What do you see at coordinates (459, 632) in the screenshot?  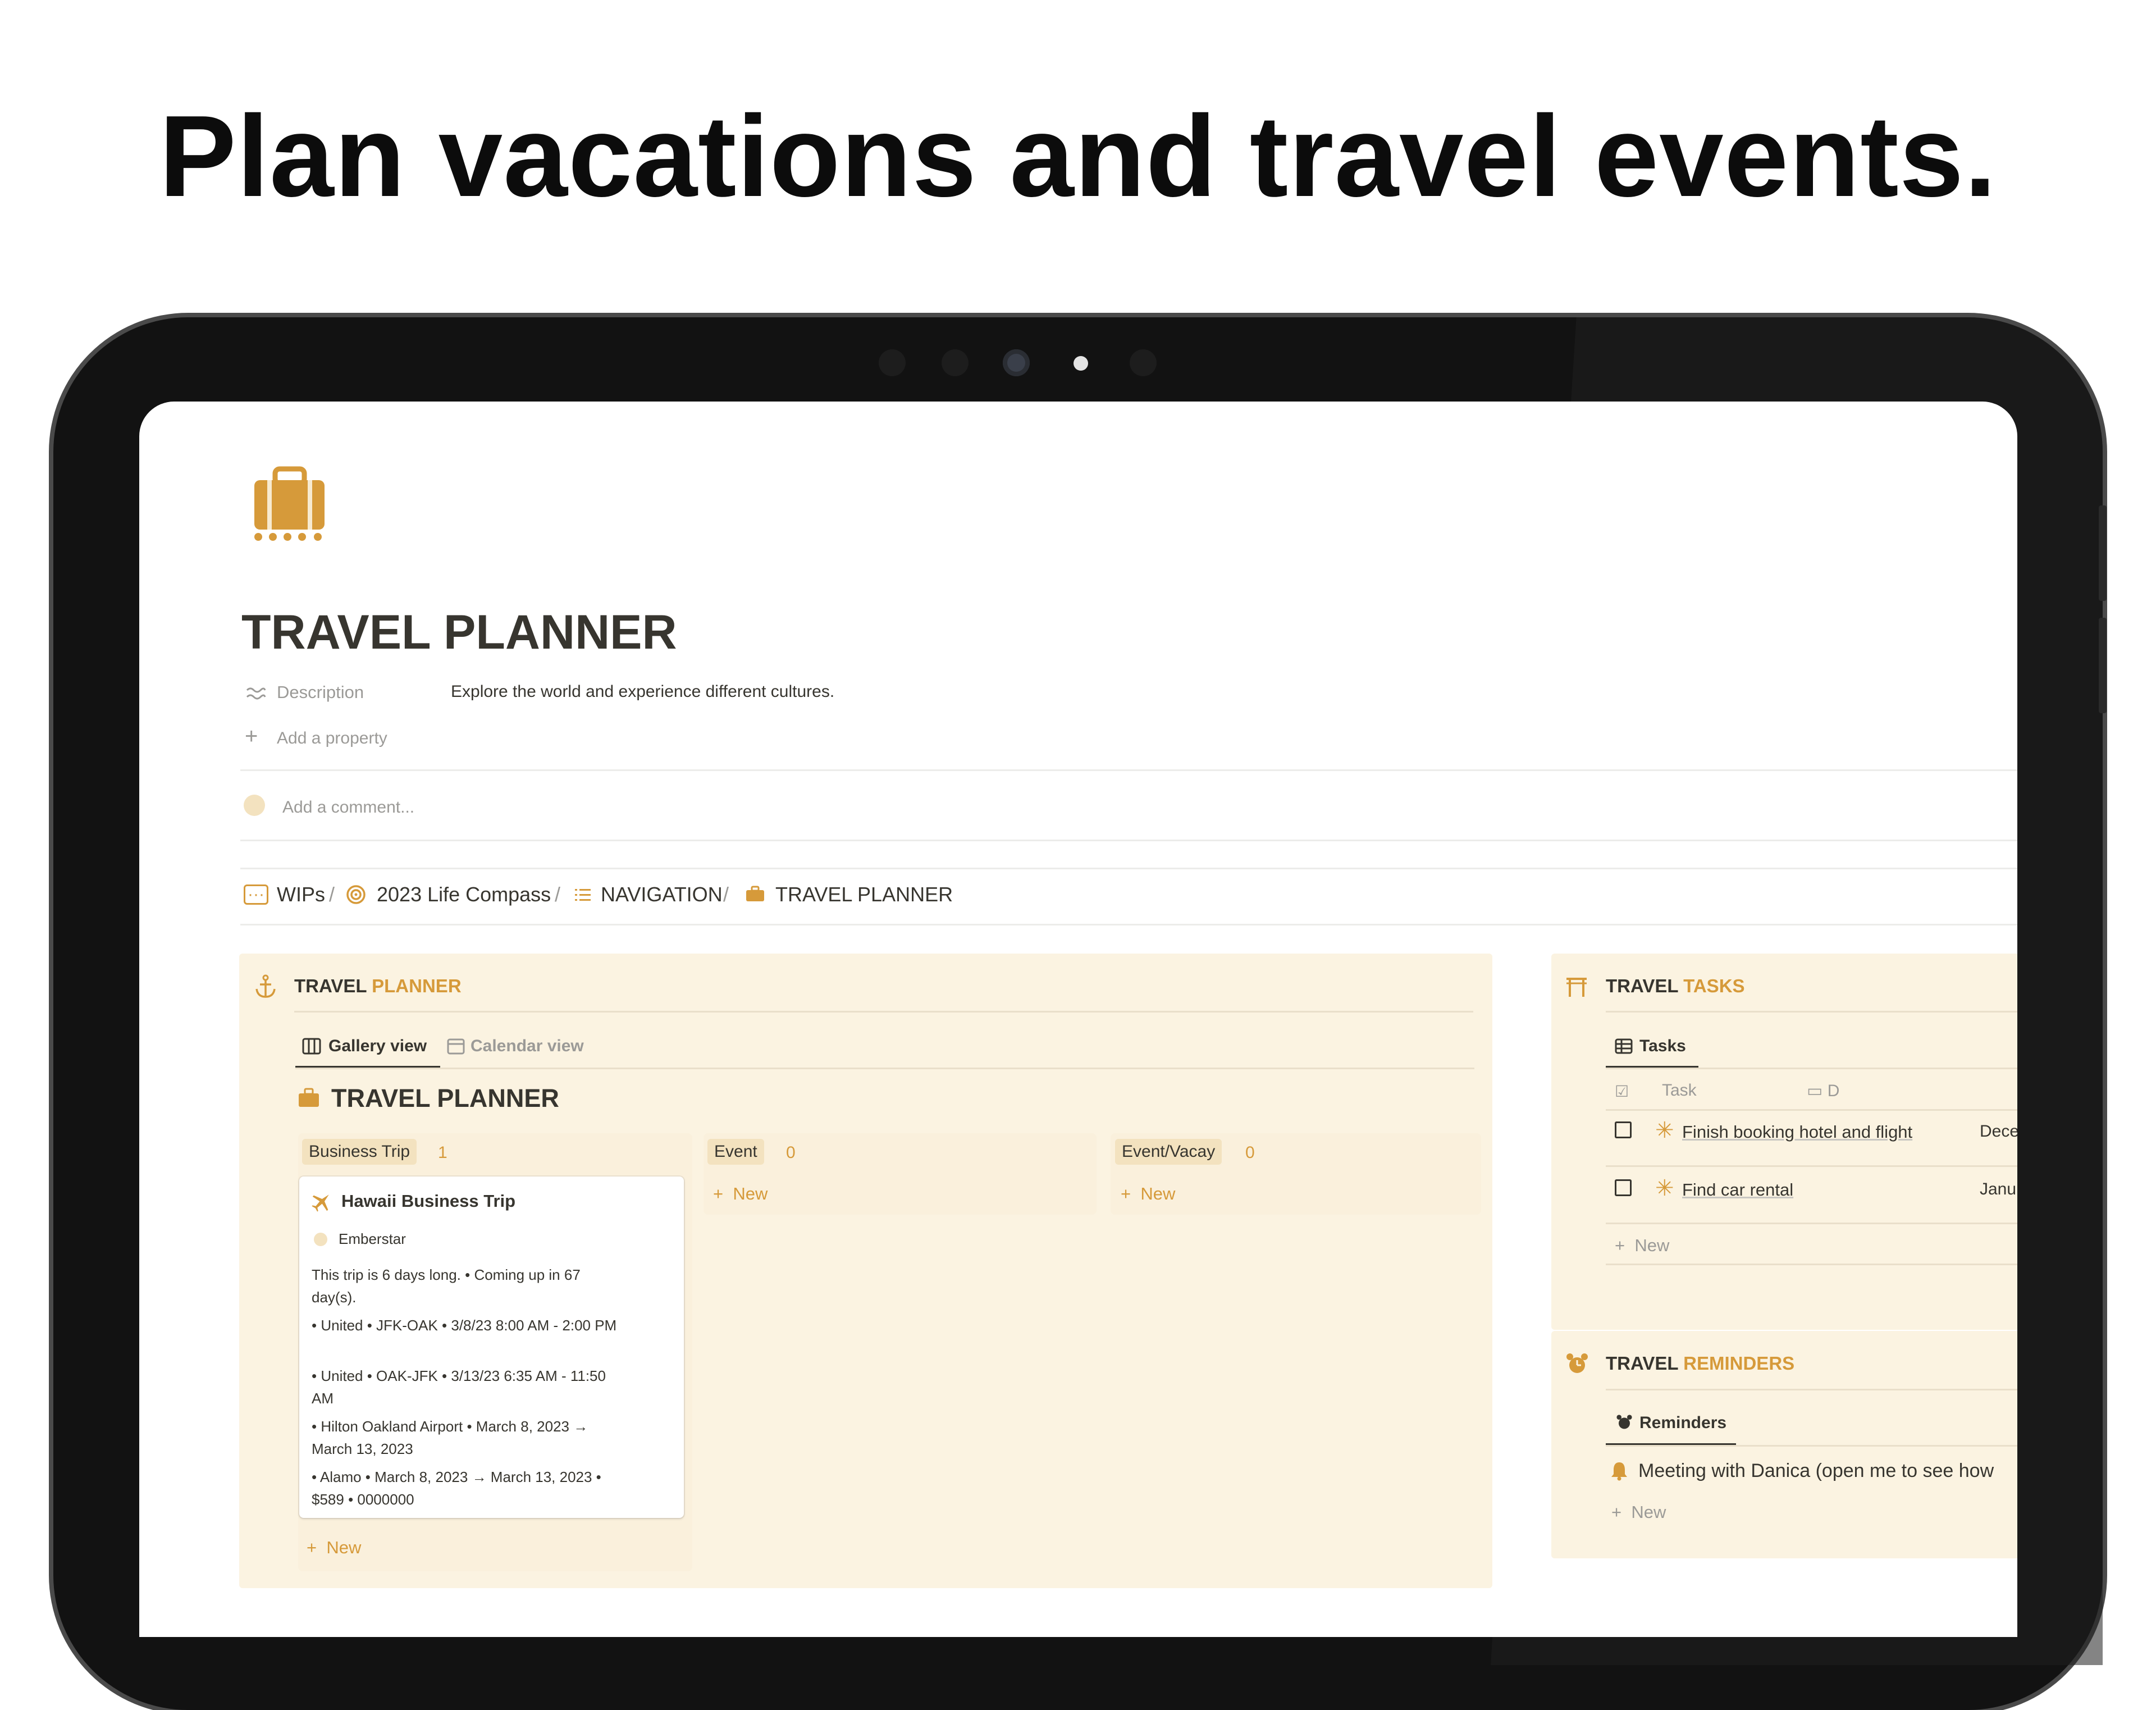 I see `page-title: TRAVEL PLANNER` at bounding box center [459, 632].